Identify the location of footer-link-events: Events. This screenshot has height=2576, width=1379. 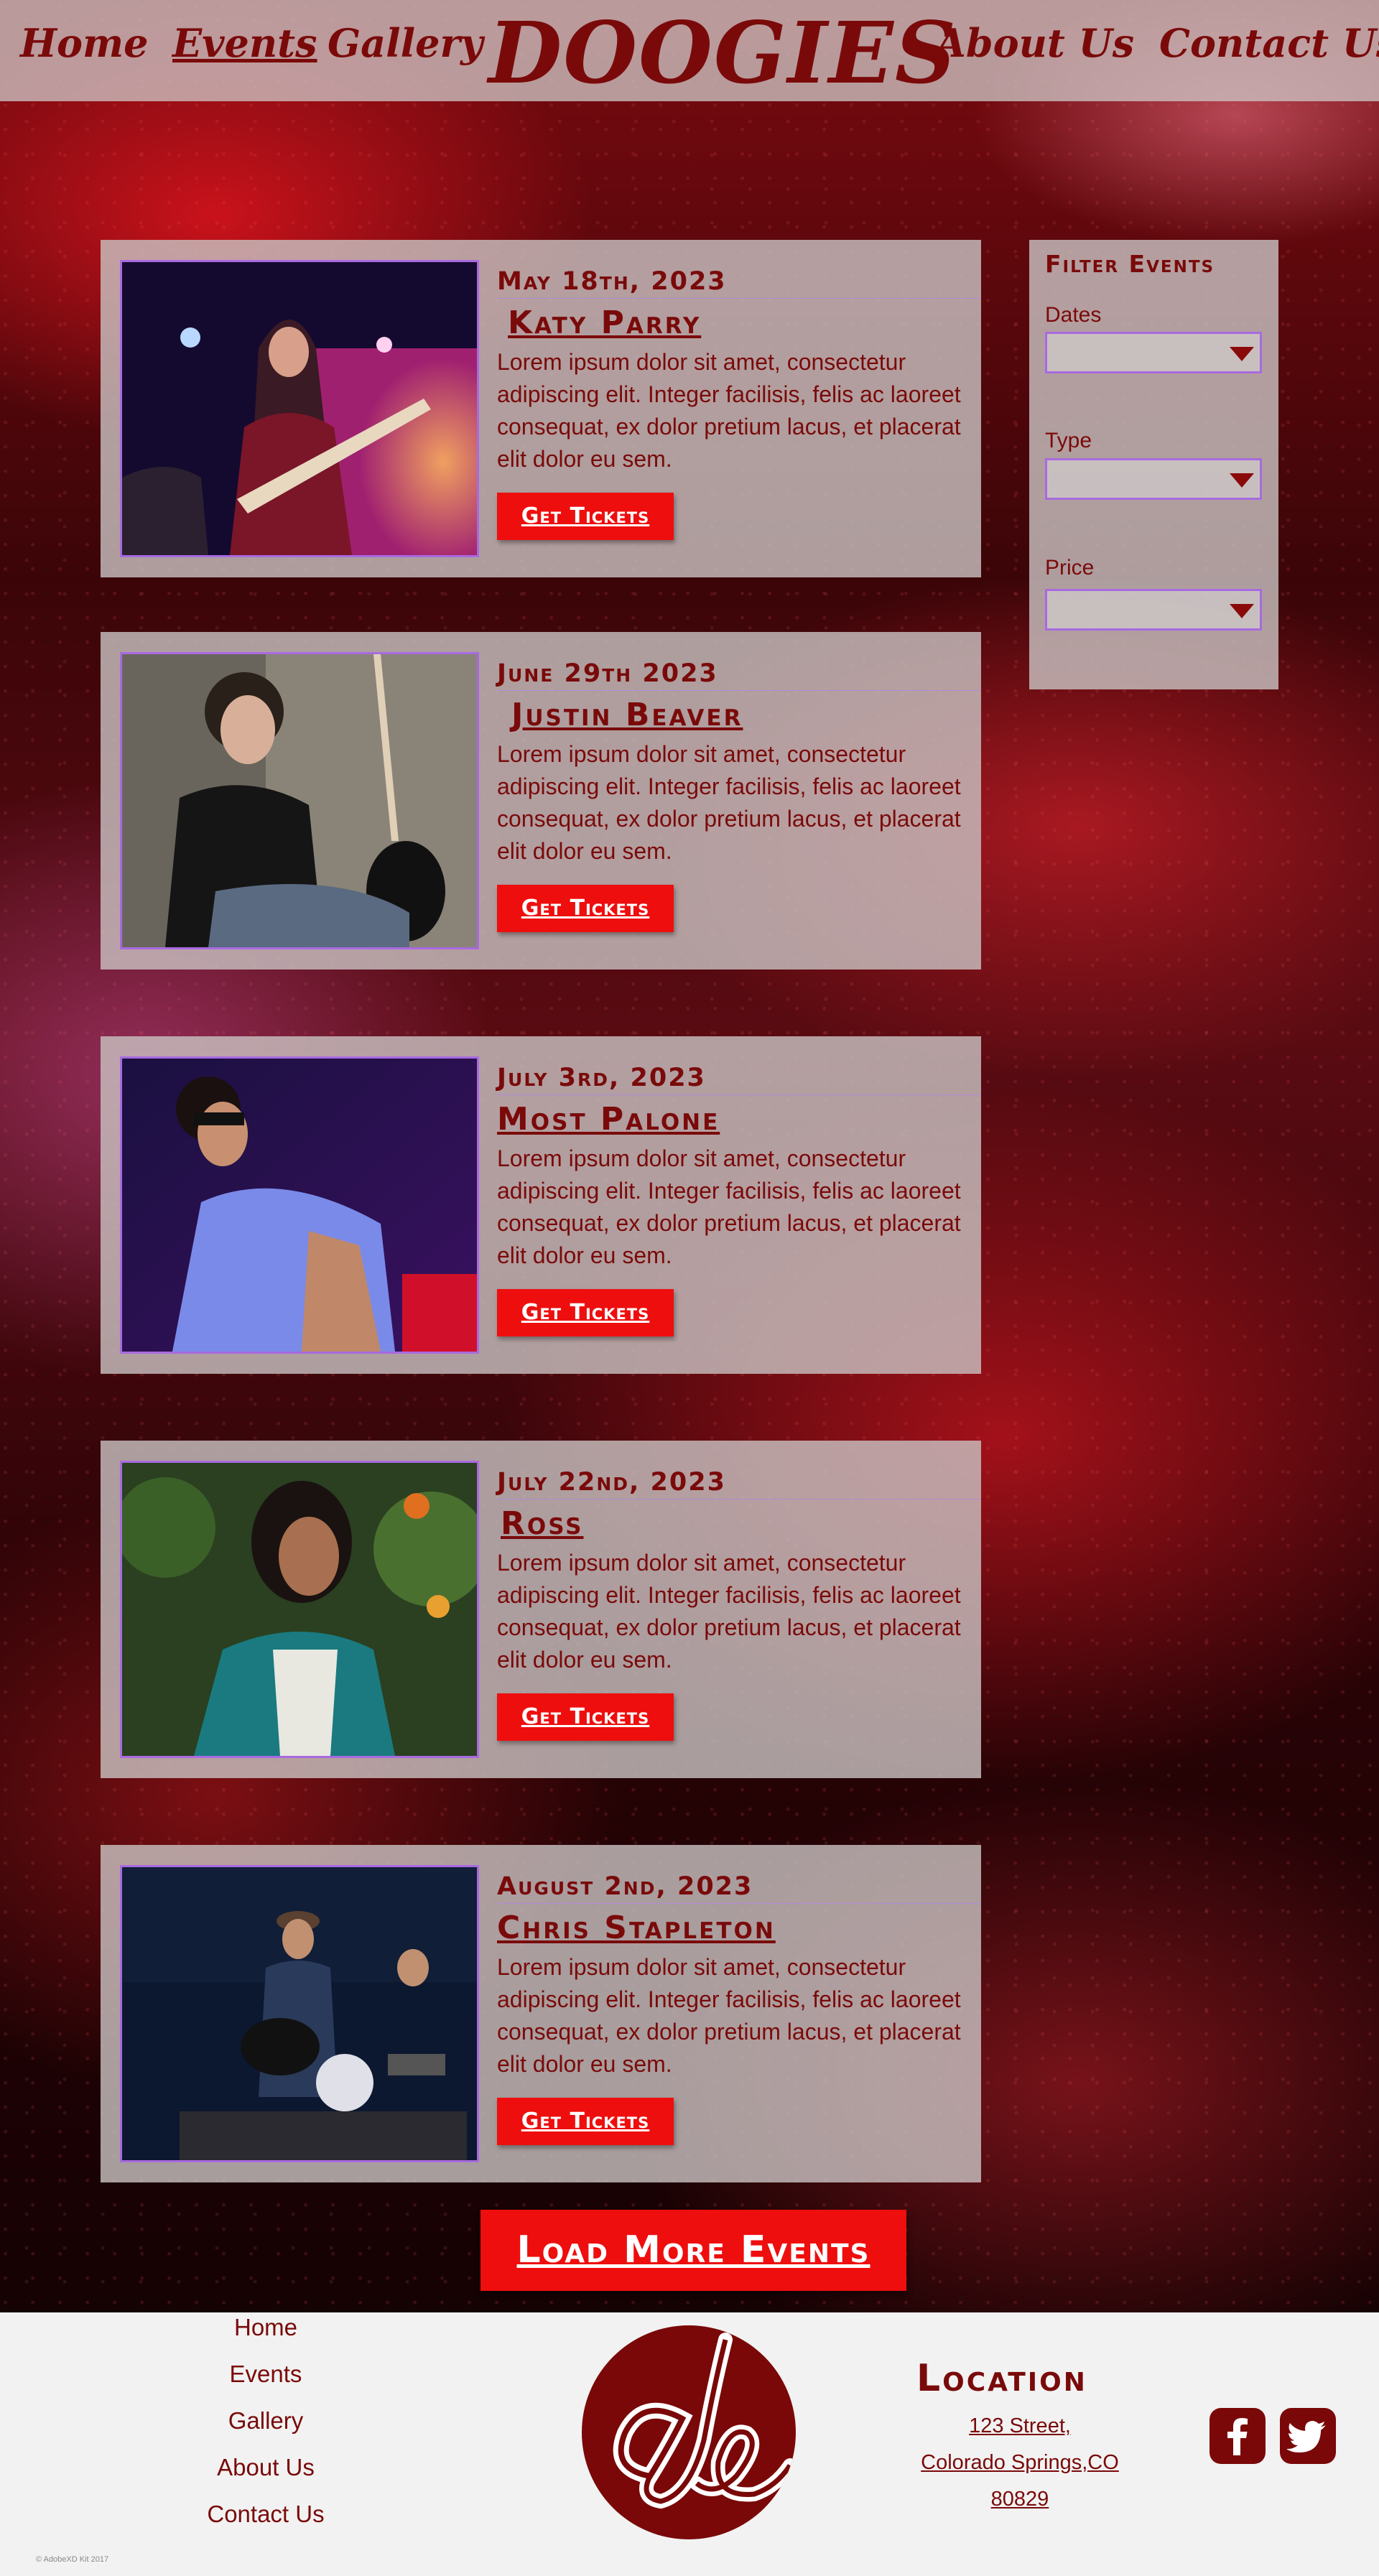
(265, 2374).